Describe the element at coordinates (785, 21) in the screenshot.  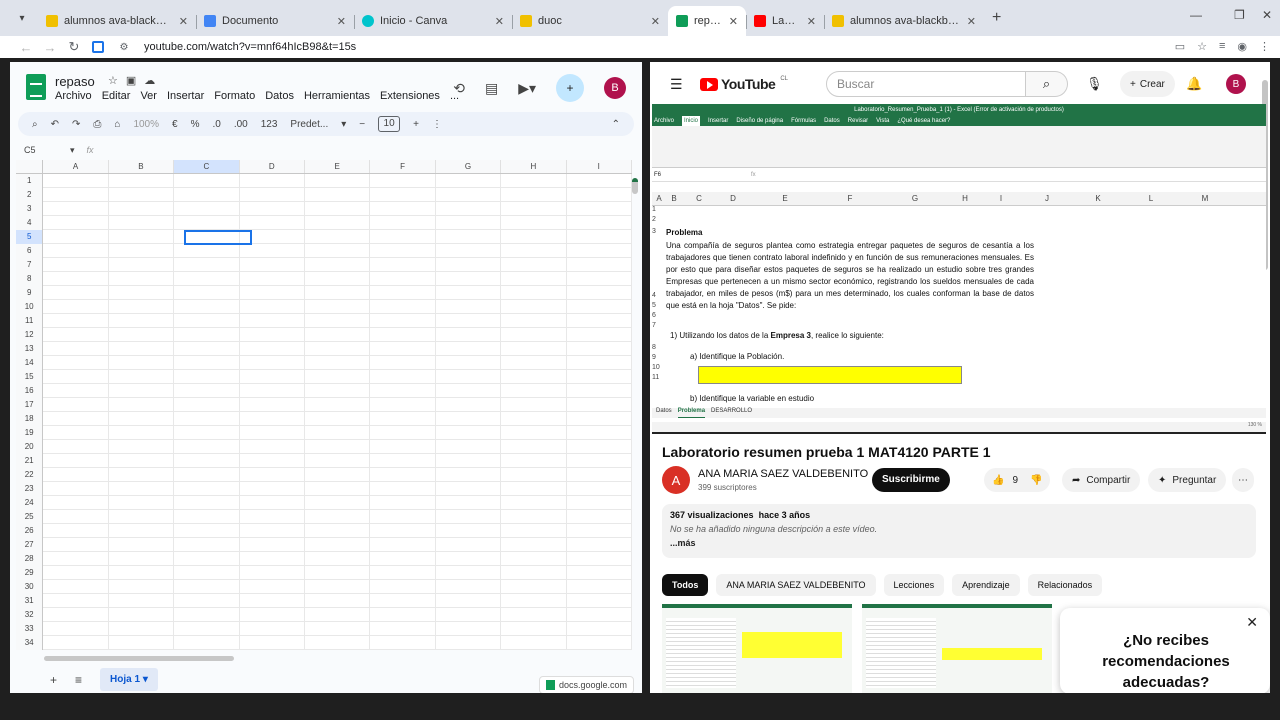
I see `tab-laboratorio: Laborato✕` at that location.